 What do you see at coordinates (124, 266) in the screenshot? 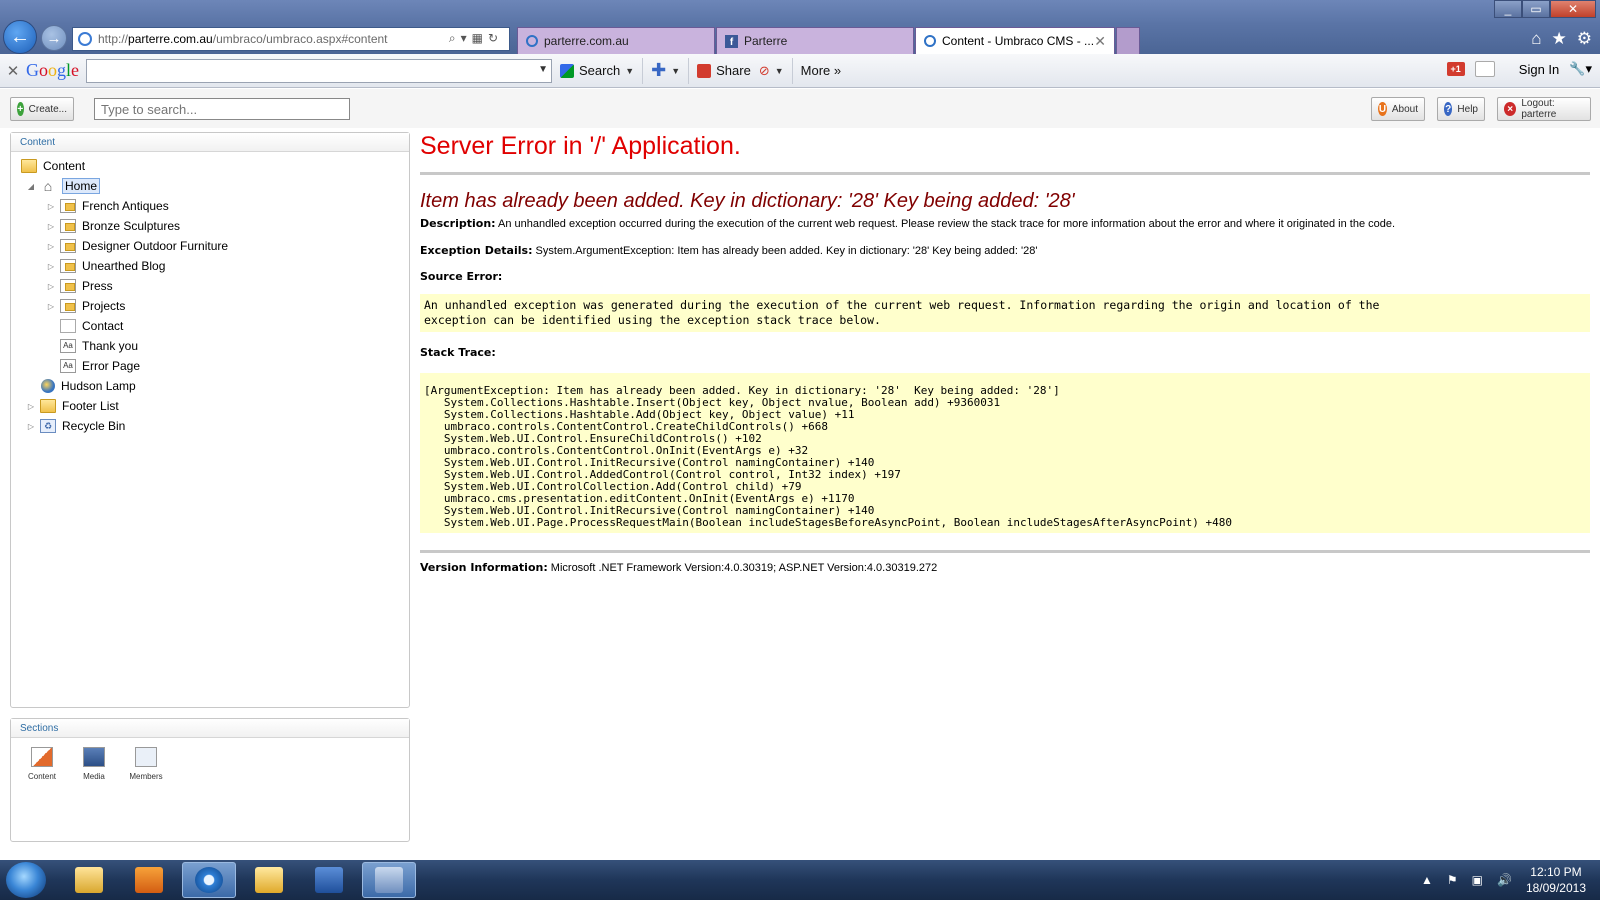
I see `tree-label: Unearthed Blog` at bounding box center [124, 266].